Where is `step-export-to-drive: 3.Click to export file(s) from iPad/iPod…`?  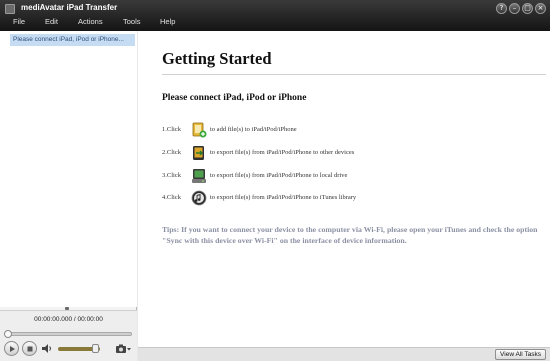
step-export-to-drive: 3.Click to export file(s) from iPad/iPod… is located at coordinates (352, 177).